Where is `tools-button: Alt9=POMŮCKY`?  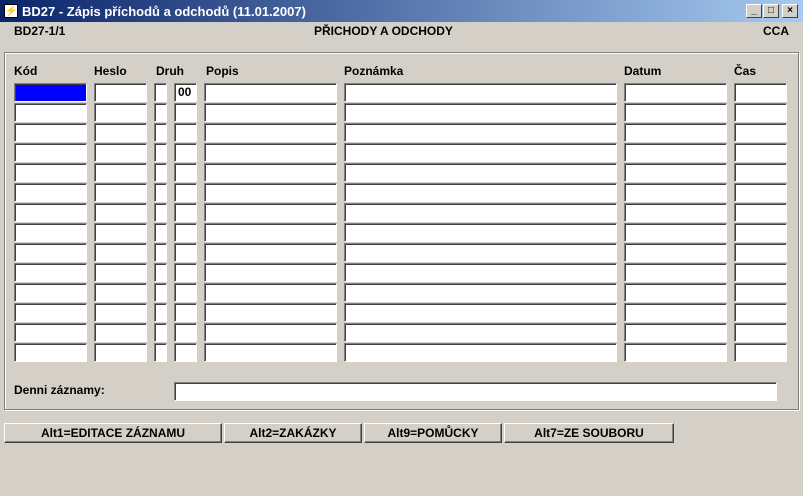 tools-button: Alt9=POMŮCKY is located at coordinates (433, 433).